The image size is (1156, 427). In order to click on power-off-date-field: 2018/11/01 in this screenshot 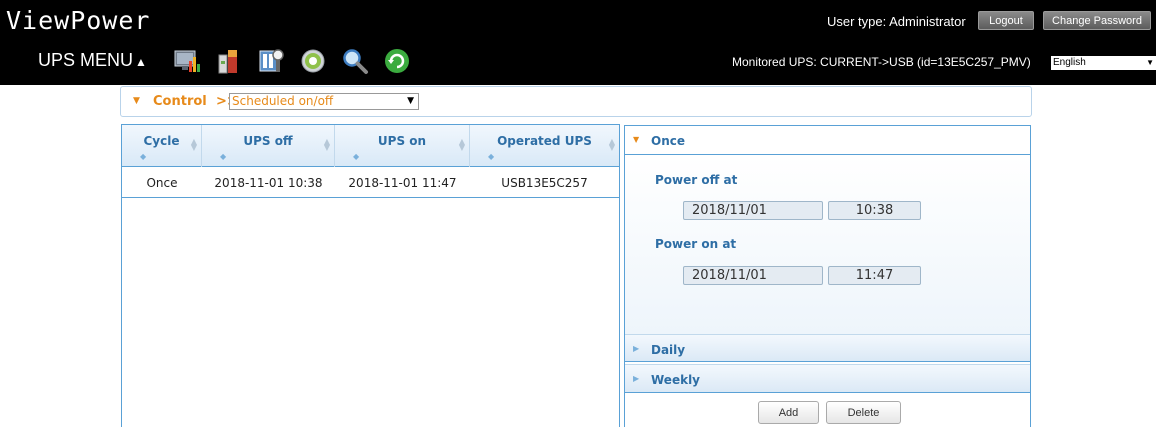, I will do `click(753, 210)`.